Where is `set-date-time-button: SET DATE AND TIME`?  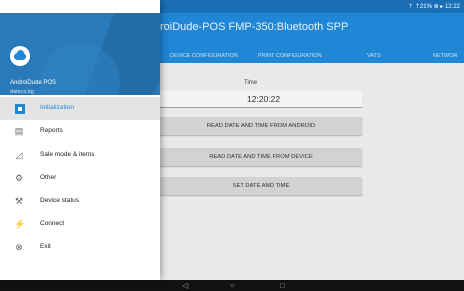
set-date-time-button: SET DATE AND TIME is located at coordinates (261, 186).